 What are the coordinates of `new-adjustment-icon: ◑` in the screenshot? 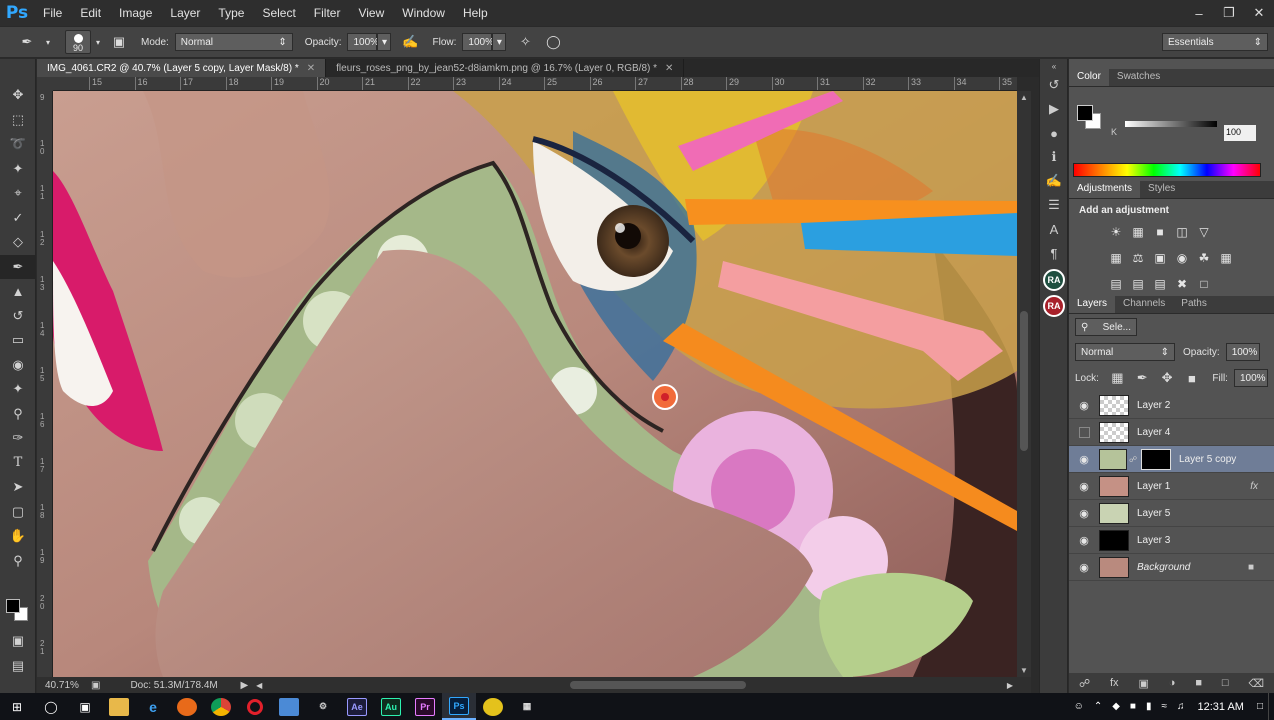 It's located at (1172, 683).